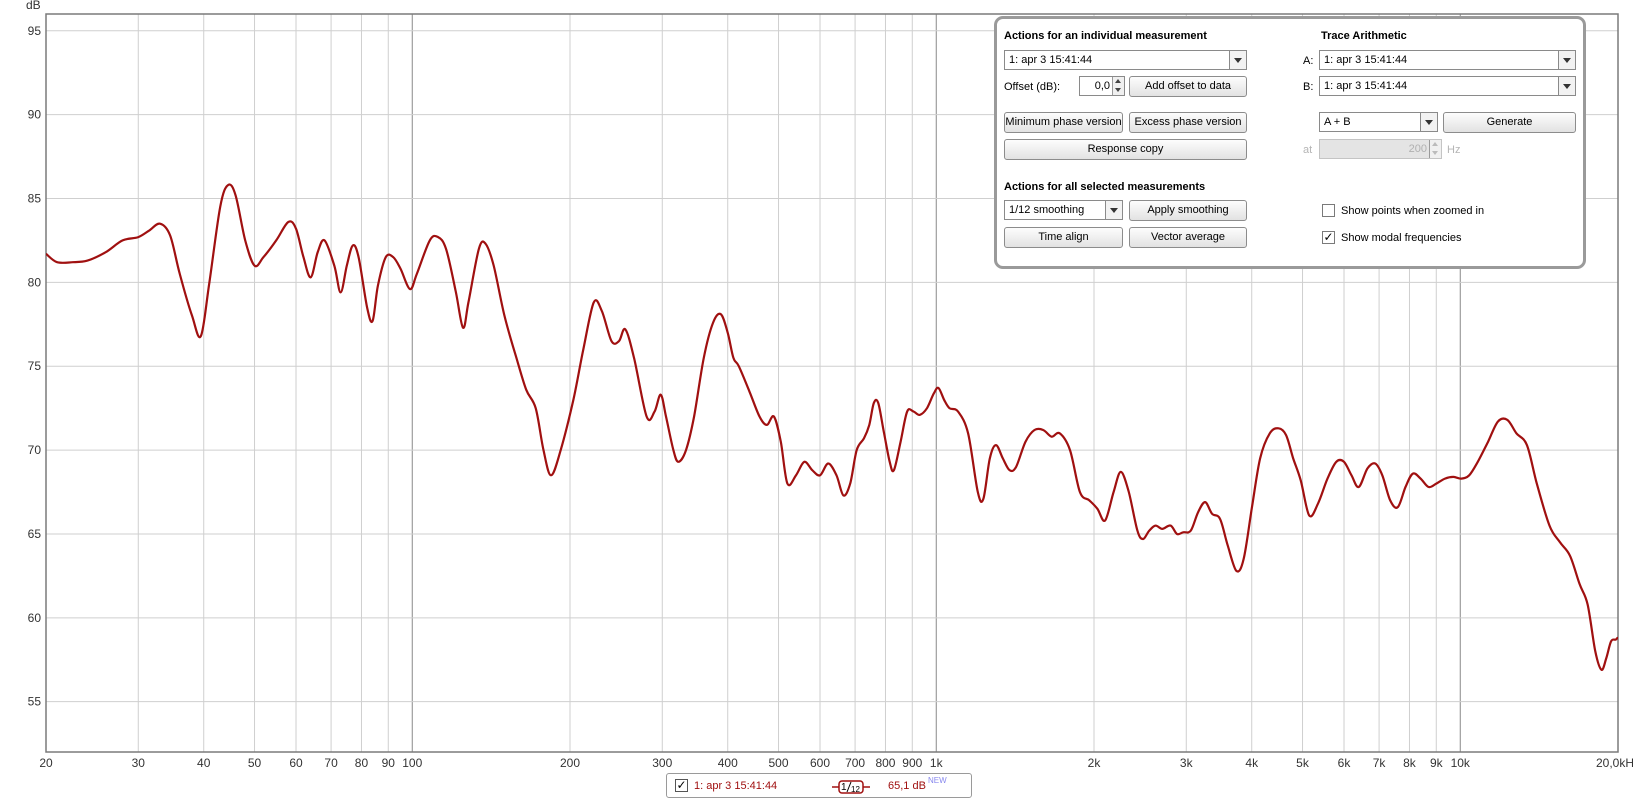 This screenshot has height=799, width=1633. I want to click on x-tick-label: 90, so click(389, 763).